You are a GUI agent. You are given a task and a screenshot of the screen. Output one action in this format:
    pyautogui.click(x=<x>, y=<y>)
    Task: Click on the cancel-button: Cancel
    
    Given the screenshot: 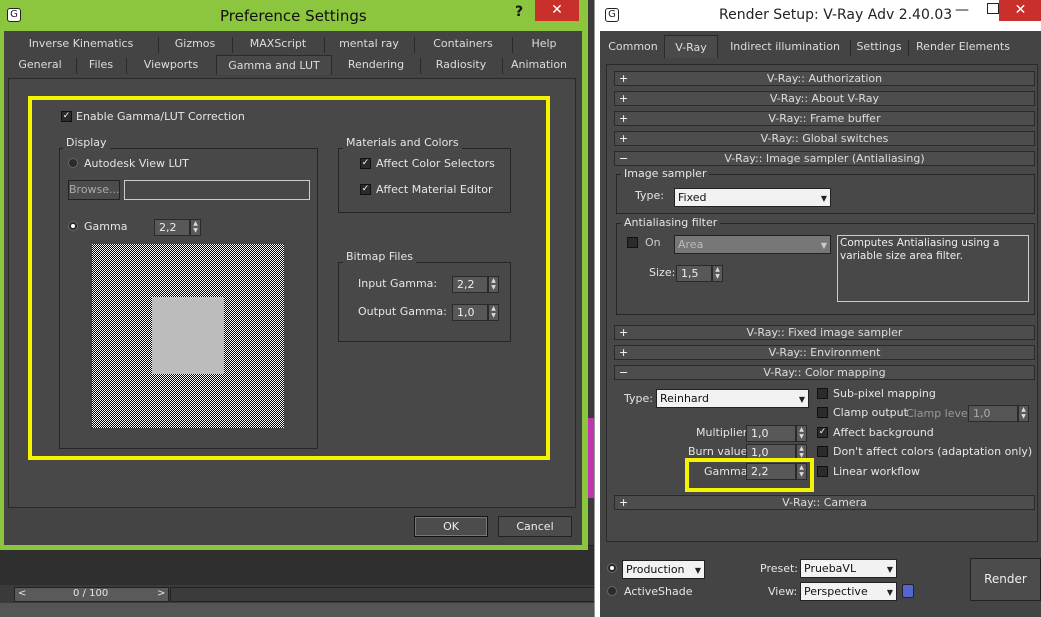 What is the action you would take?
    pyautogui.click(x=535, y=526)
    